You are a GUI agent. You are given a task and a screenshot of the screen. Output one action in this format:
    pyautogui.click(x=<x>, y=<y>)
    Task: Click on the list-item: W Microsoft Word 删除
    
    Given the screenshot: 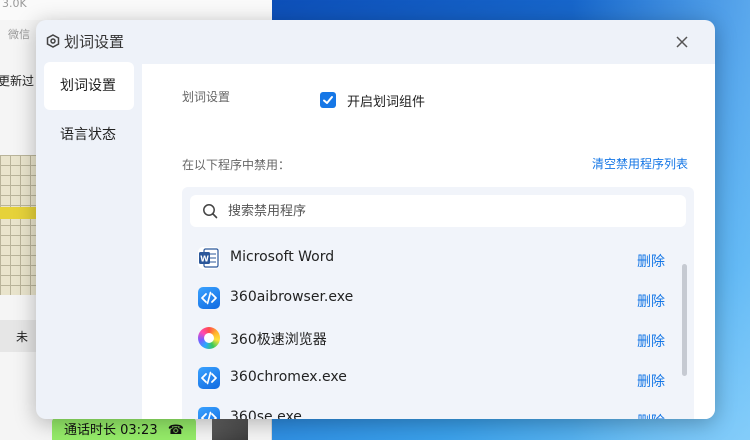 What is the action you would take?
    pyautogui.click(x=438, y=259)
    